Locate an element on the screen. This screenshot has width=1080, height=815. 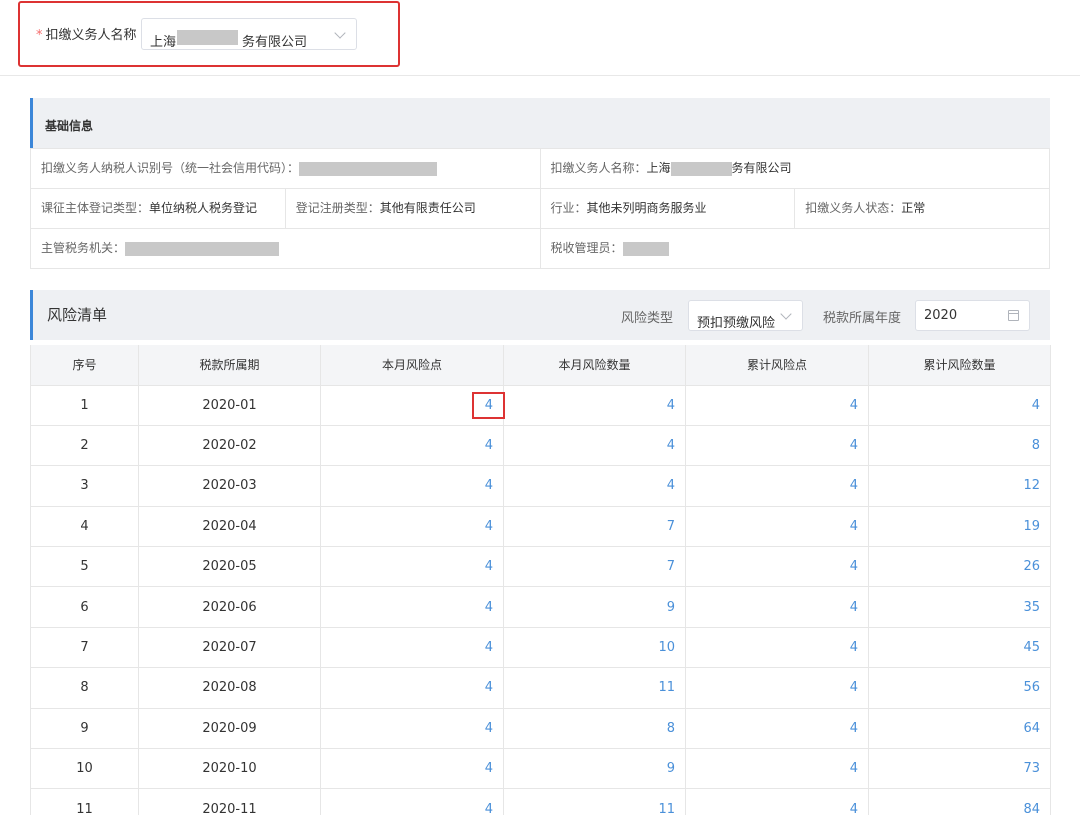
cell-index: 3 is located at coordinates (84, 486).